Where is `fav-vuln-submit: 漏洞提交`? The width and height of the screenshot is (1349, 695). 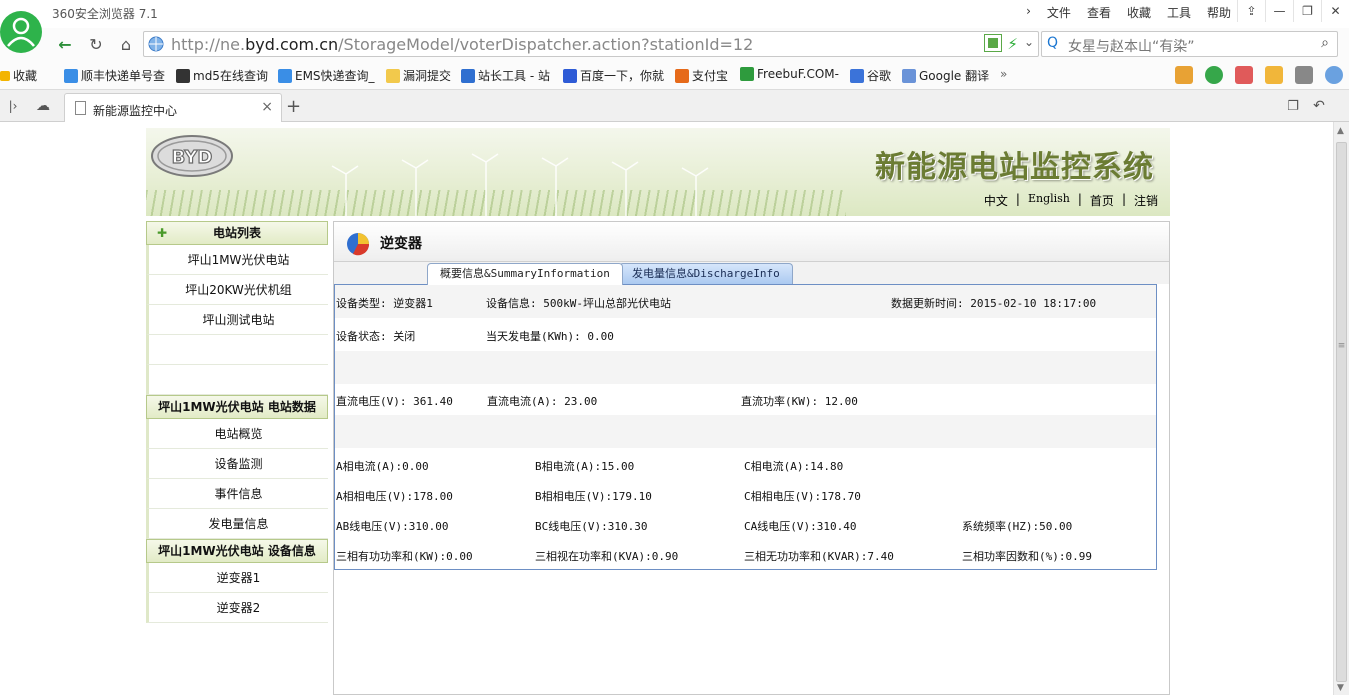
fav-vuln-submit: 漏洞提交 is located at coordinates (418, 75).